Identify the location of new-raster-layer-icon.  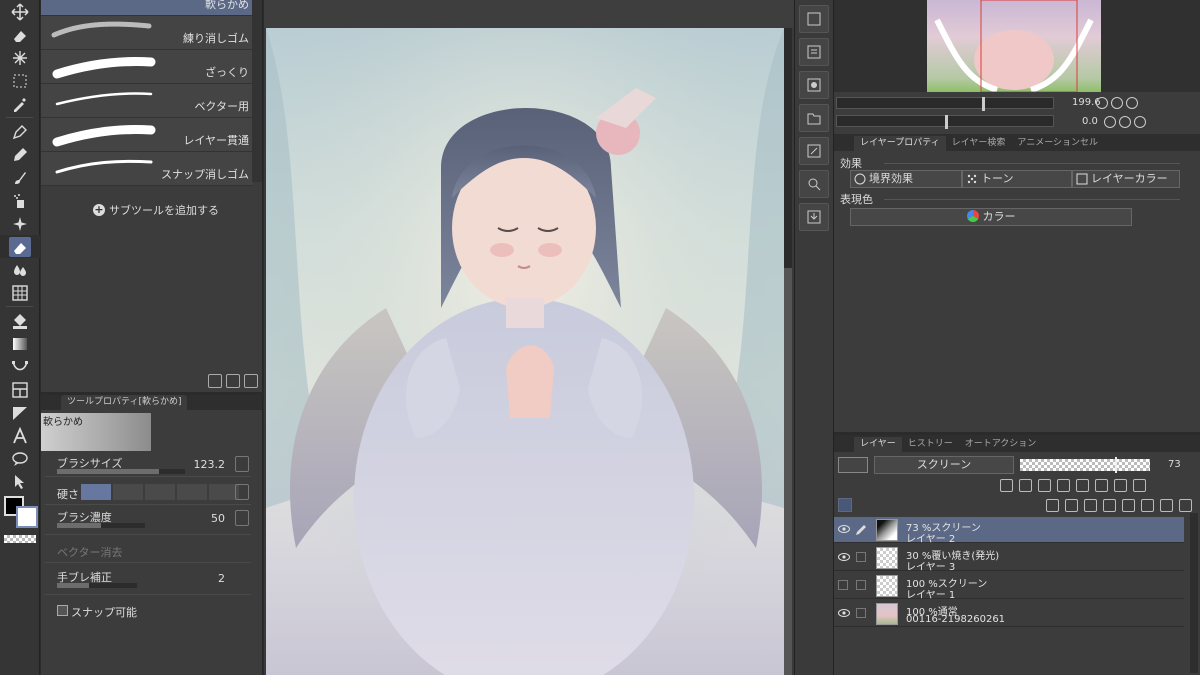
(1052, 505).